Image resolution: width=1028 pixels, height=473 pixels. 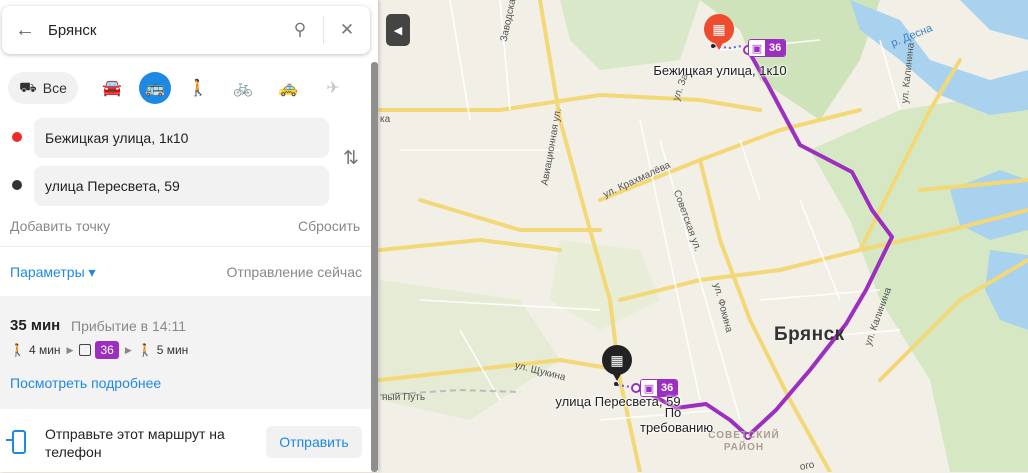 What do you see at coordinates (744, 441) in the screenshot?
I see `district-label: СОВЕТСКИЙ РАЙОН` at bounding box center [744, 441].